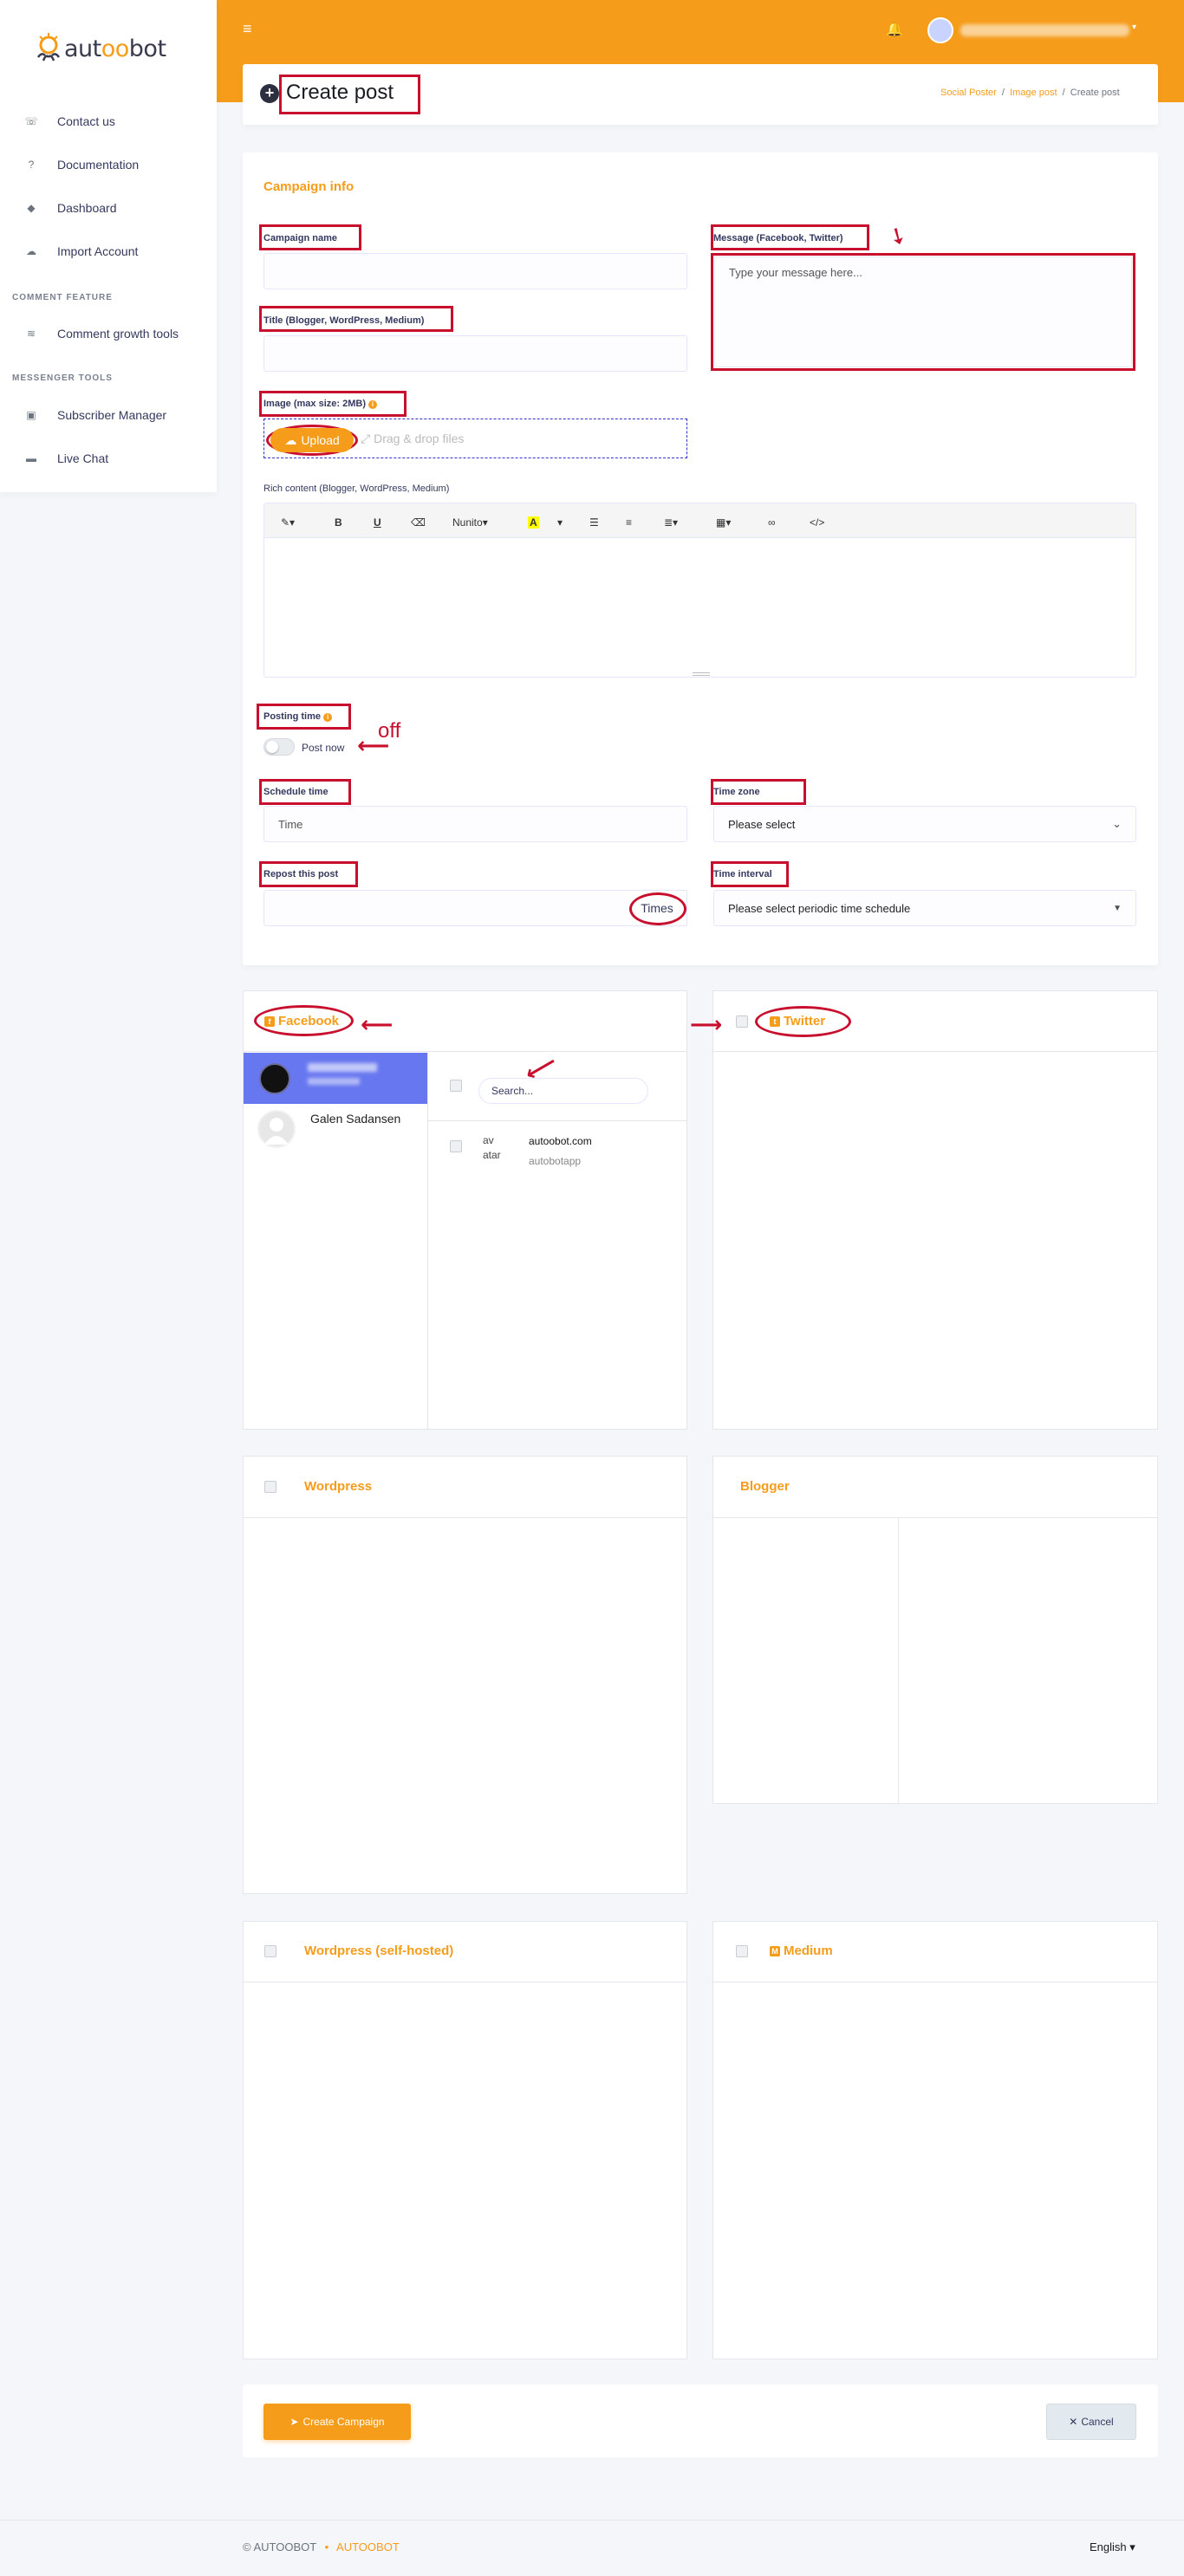 The width and height of the screenshot is (1184, 2576). I want to click on eraser-icon: ⌫, so click(419, 522).